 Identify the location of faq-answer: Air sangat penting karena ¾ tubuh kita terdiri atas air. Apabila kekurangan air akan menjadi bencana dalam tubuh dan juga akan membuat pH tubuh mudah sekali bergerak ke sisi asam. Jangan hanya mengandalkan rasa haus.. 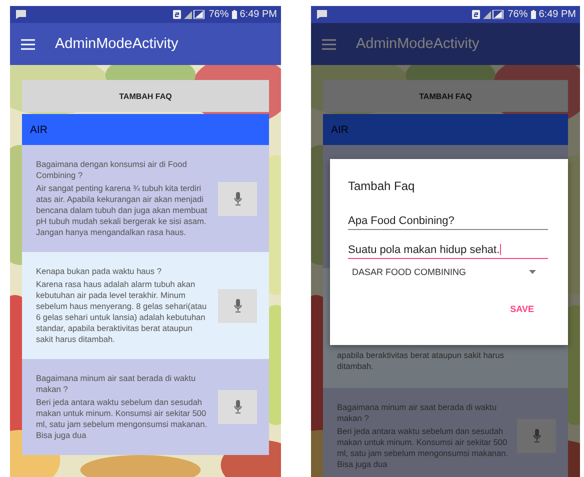
(122, 210).